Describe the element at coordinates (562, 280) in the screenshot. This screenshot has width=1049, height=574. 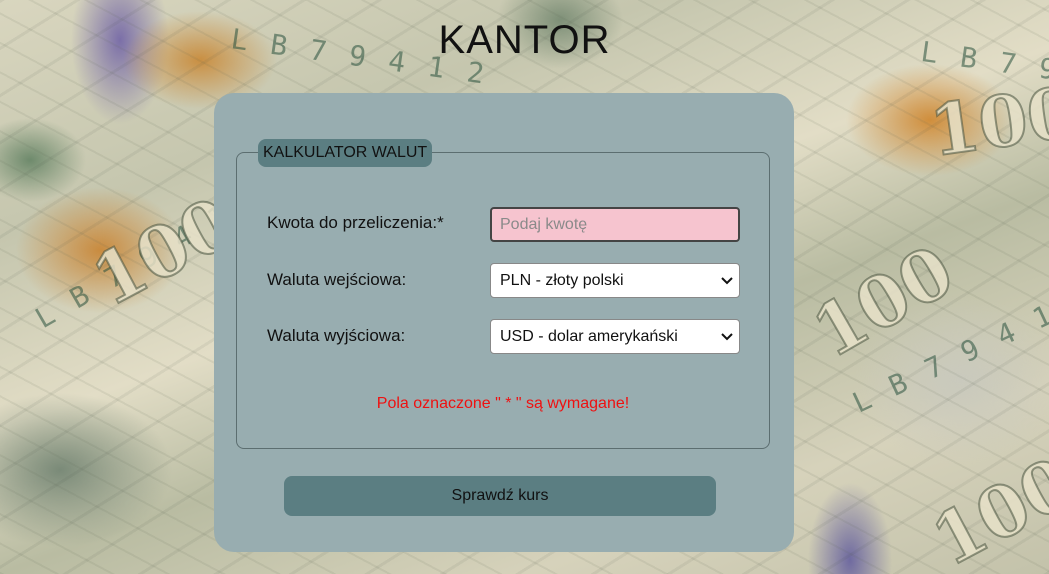
I see `input-currency-value: PLN - złoty polski` at that location.